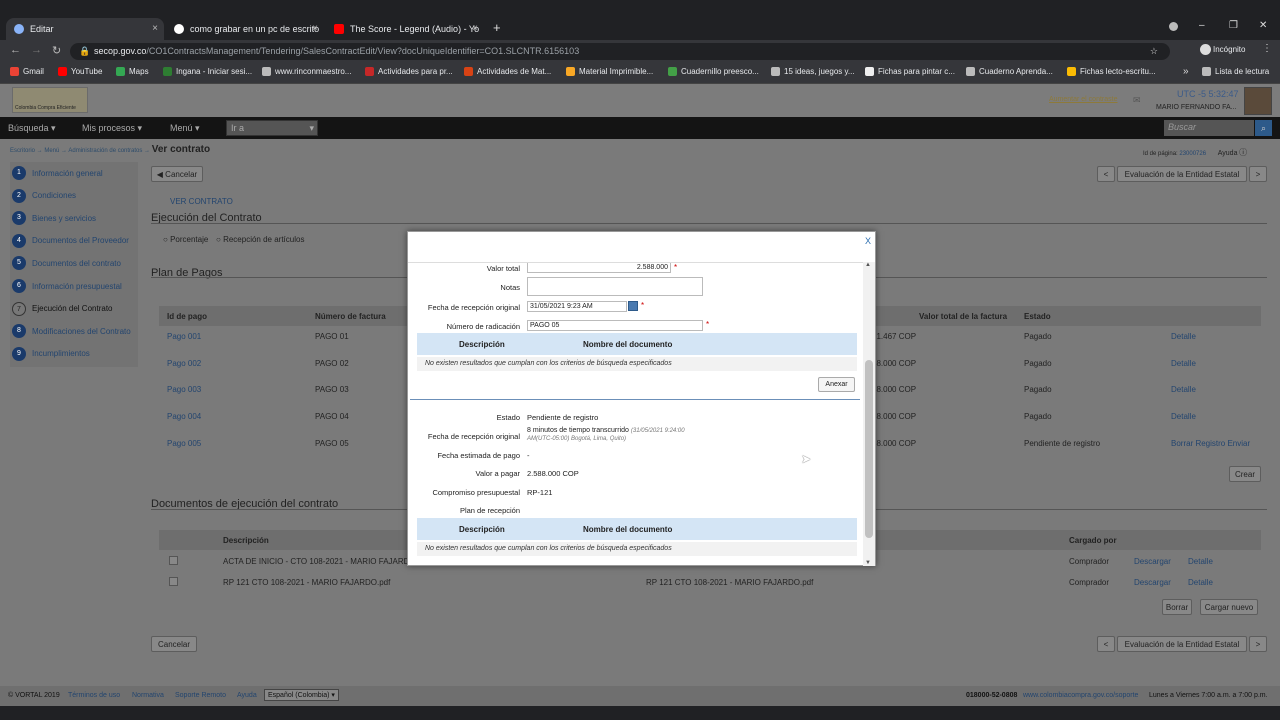 This screenshot has height=720, width=1280. Describe the element at coordinates (74, 286) in the screenshot. I see `sidebar-item-6: 6 Información presupuestal` at that location.